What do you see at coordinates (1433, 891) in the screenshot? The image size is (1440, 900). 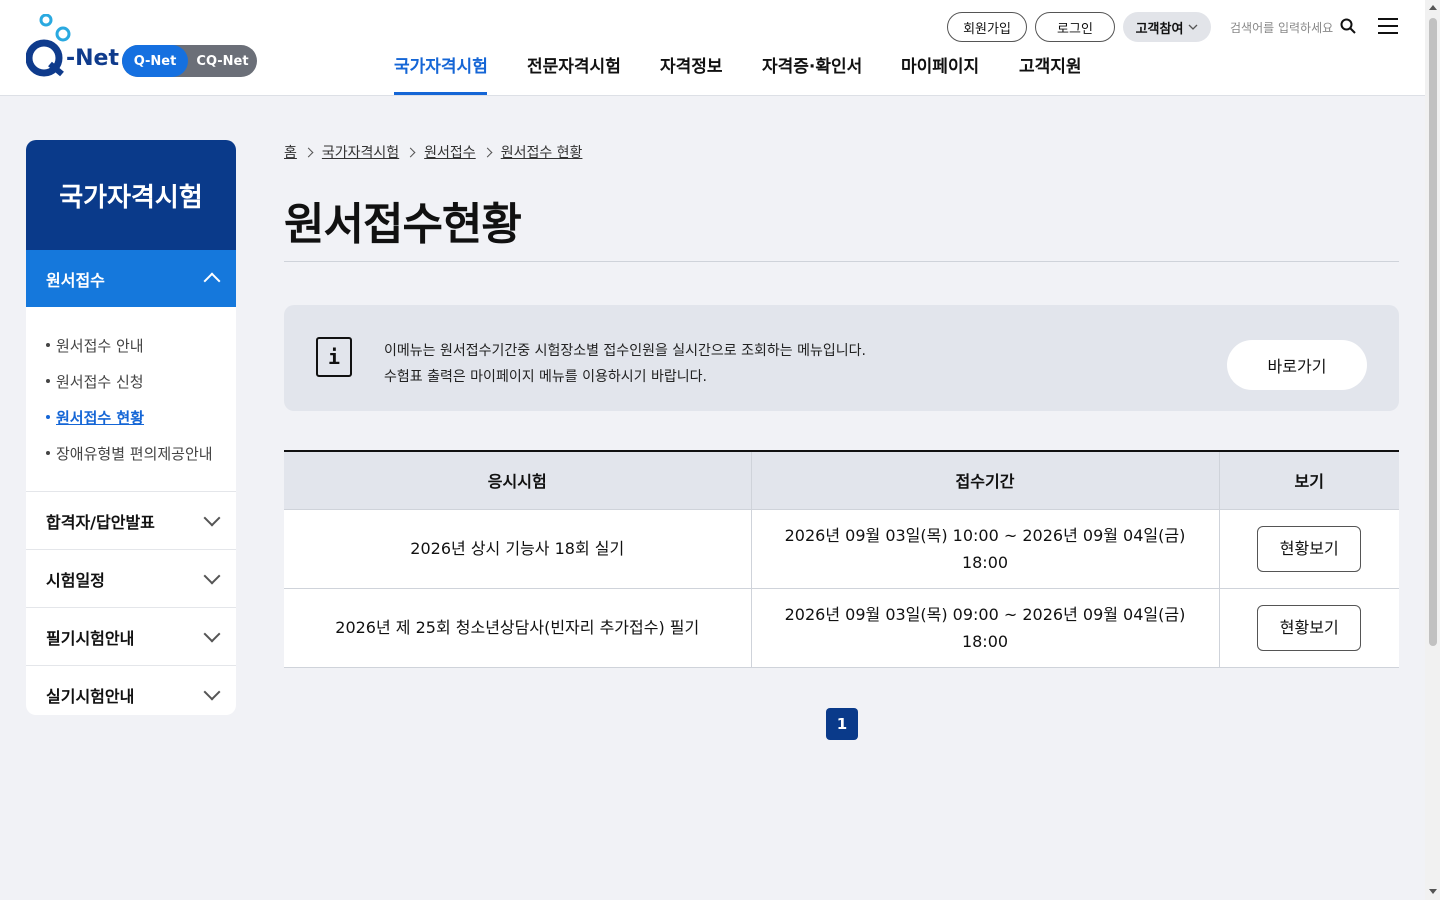 I see `scroll-down-arrow-icon` at bounding box center [1433, 891].